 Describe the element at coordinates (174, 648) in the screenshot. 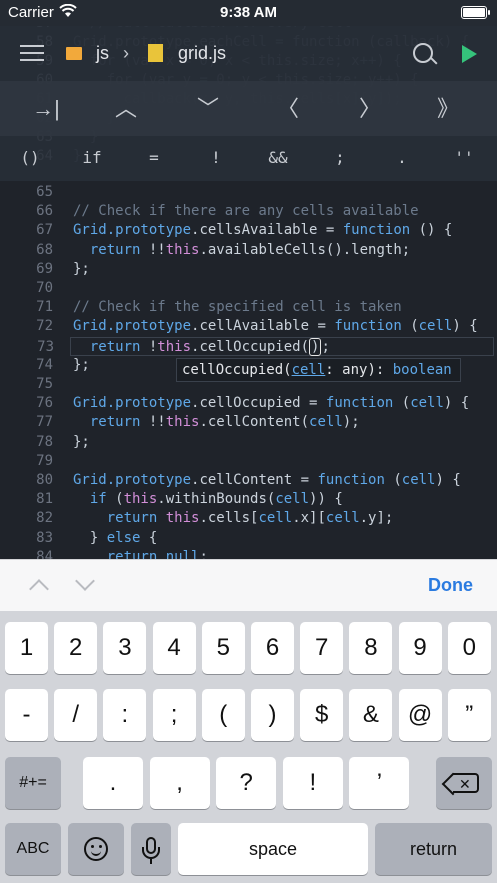

I see `key: 4` at that location.